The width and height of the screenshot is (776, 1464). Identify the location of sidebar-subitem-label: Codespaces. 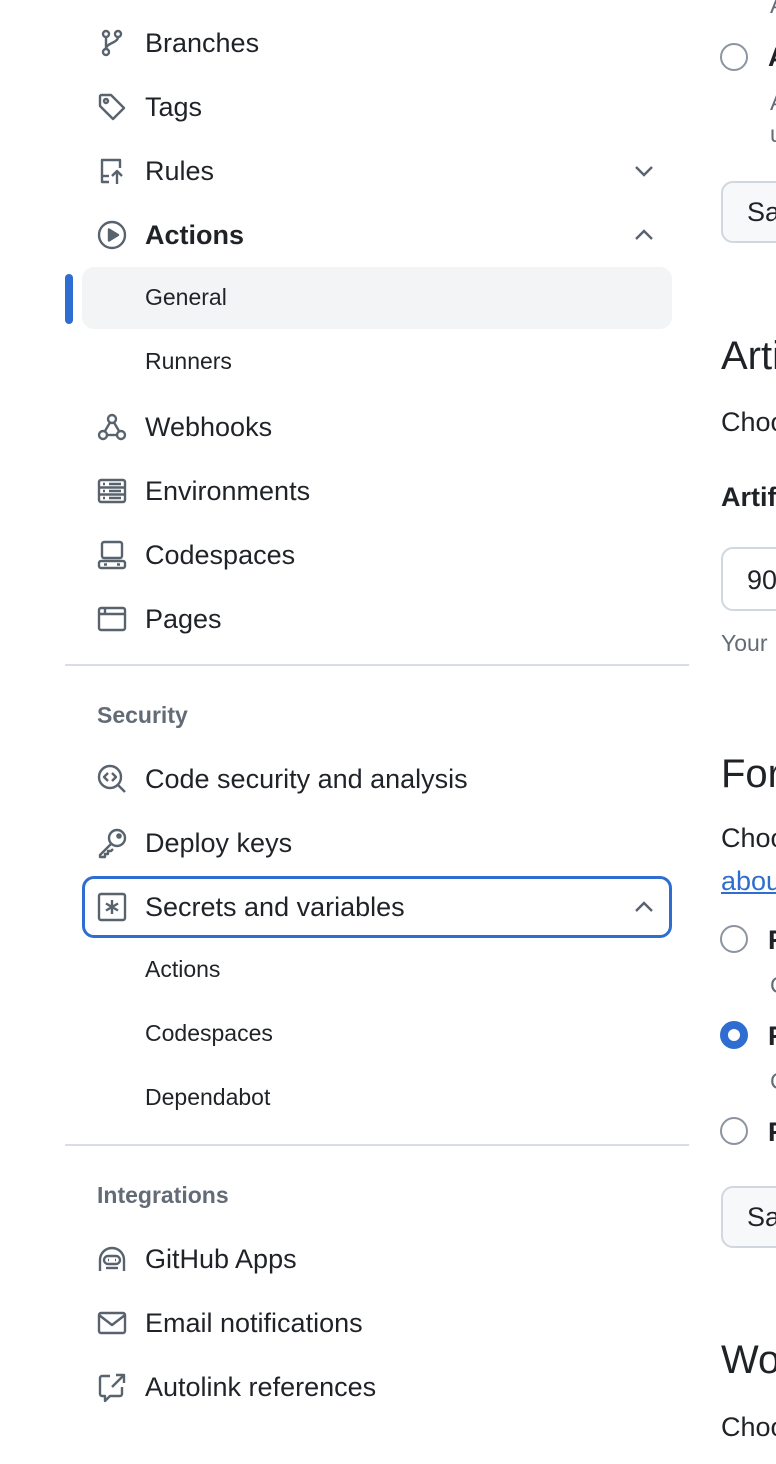
(209, 1033).